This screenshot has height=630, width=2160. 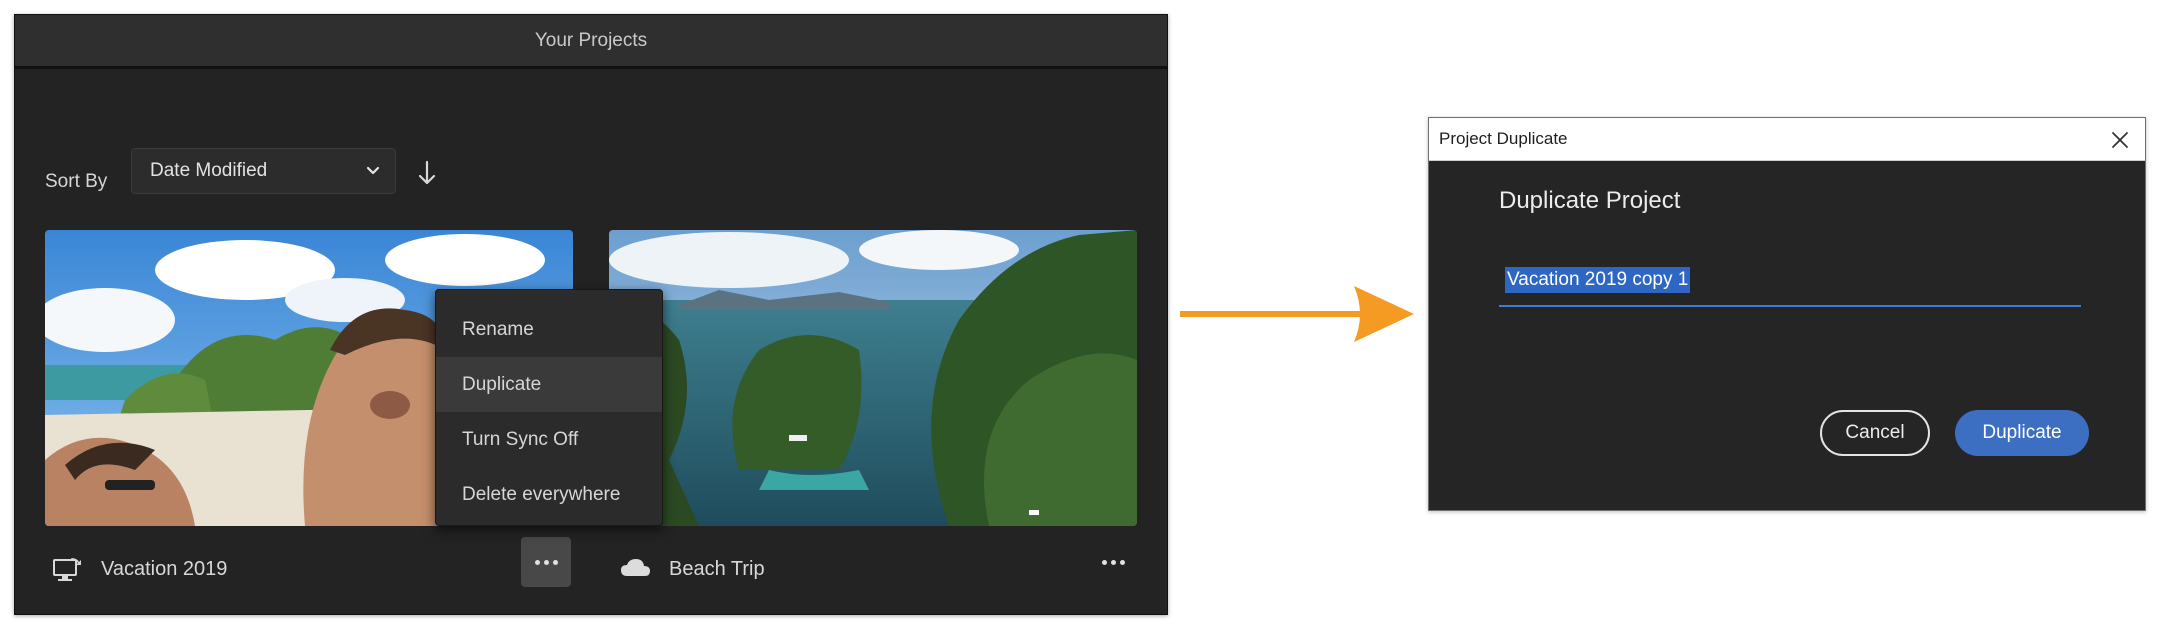 I want to click on sort-select: Date Modified, so click(x=263, y=171).